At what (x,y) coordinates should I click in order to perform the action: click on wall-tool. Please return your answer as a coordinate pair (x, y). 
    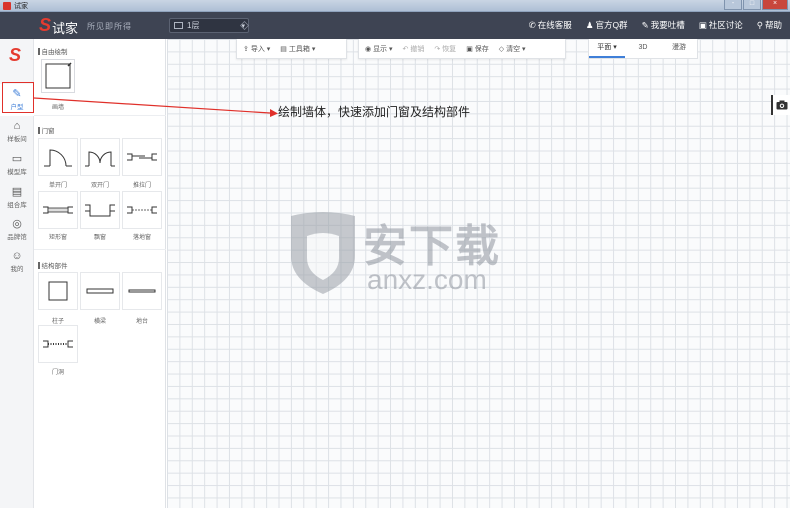
    Looking at the image, I should click on (58, 76).